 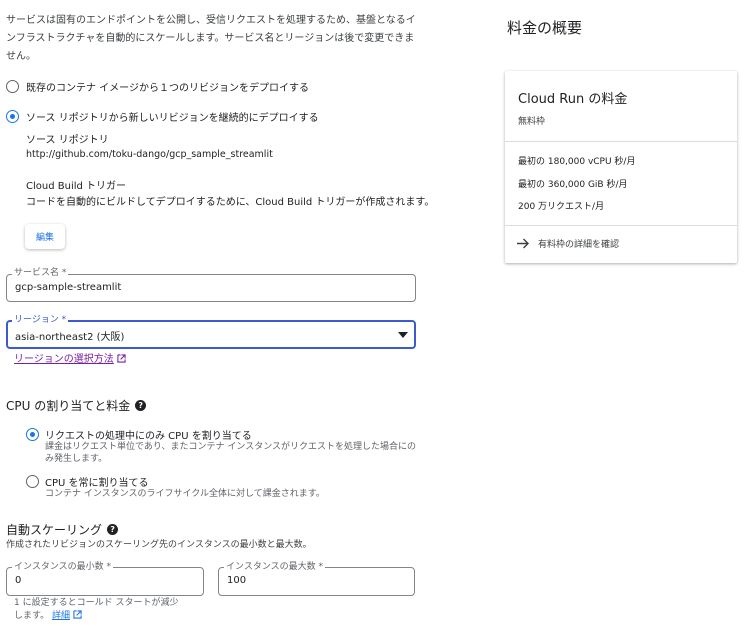 I want to click on region-value: asia-northeast2 (大阪), so click(x=70, y=337).